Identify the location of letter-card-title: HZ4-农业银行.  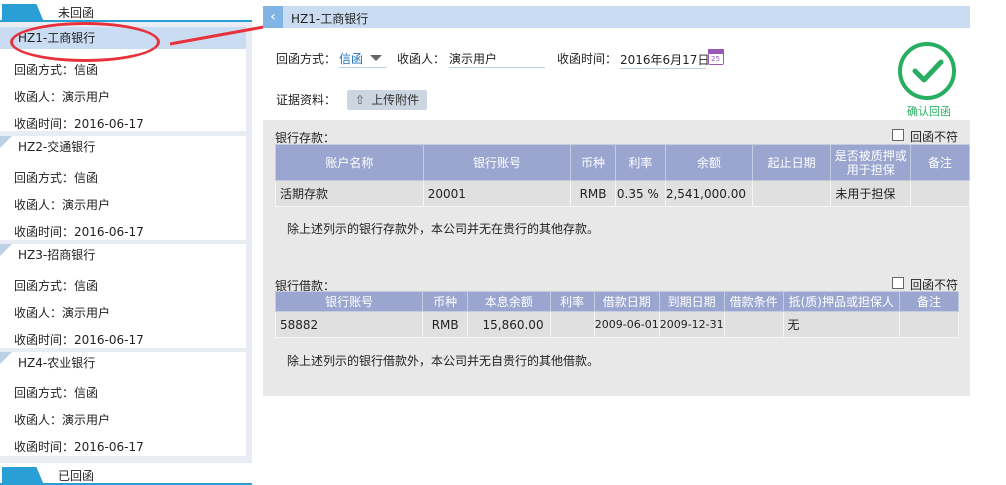
(57, 363).